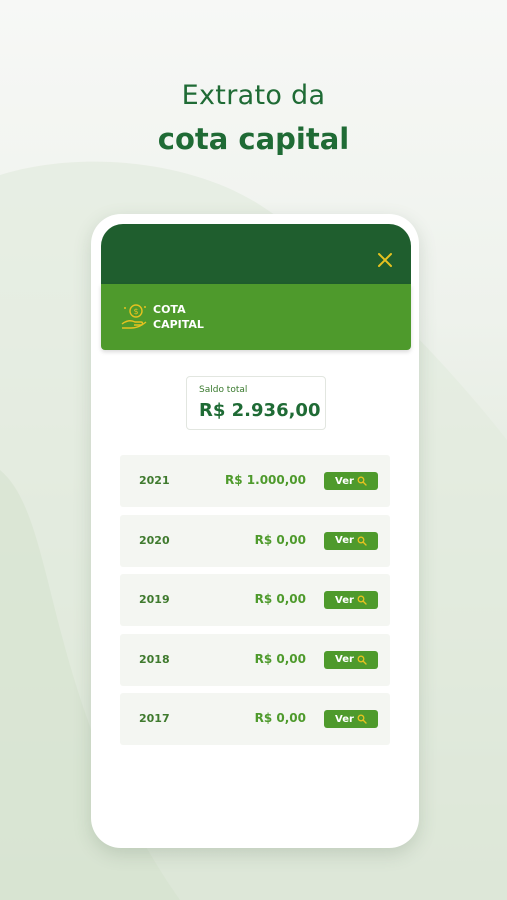 This screenshot has width=507, height=900. What do you see at coordinates (154, 599) in the screenshot?
I see `year-label: 2019` at bounding box center [154, 599].